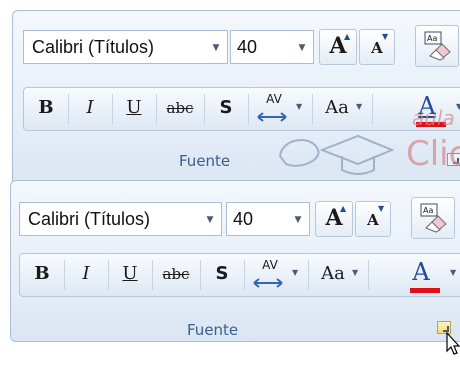  What do you see at coordinates (453, 343) in the screenshot?
I see `mouse-cursor-icon` at bounding box center [453, 343].